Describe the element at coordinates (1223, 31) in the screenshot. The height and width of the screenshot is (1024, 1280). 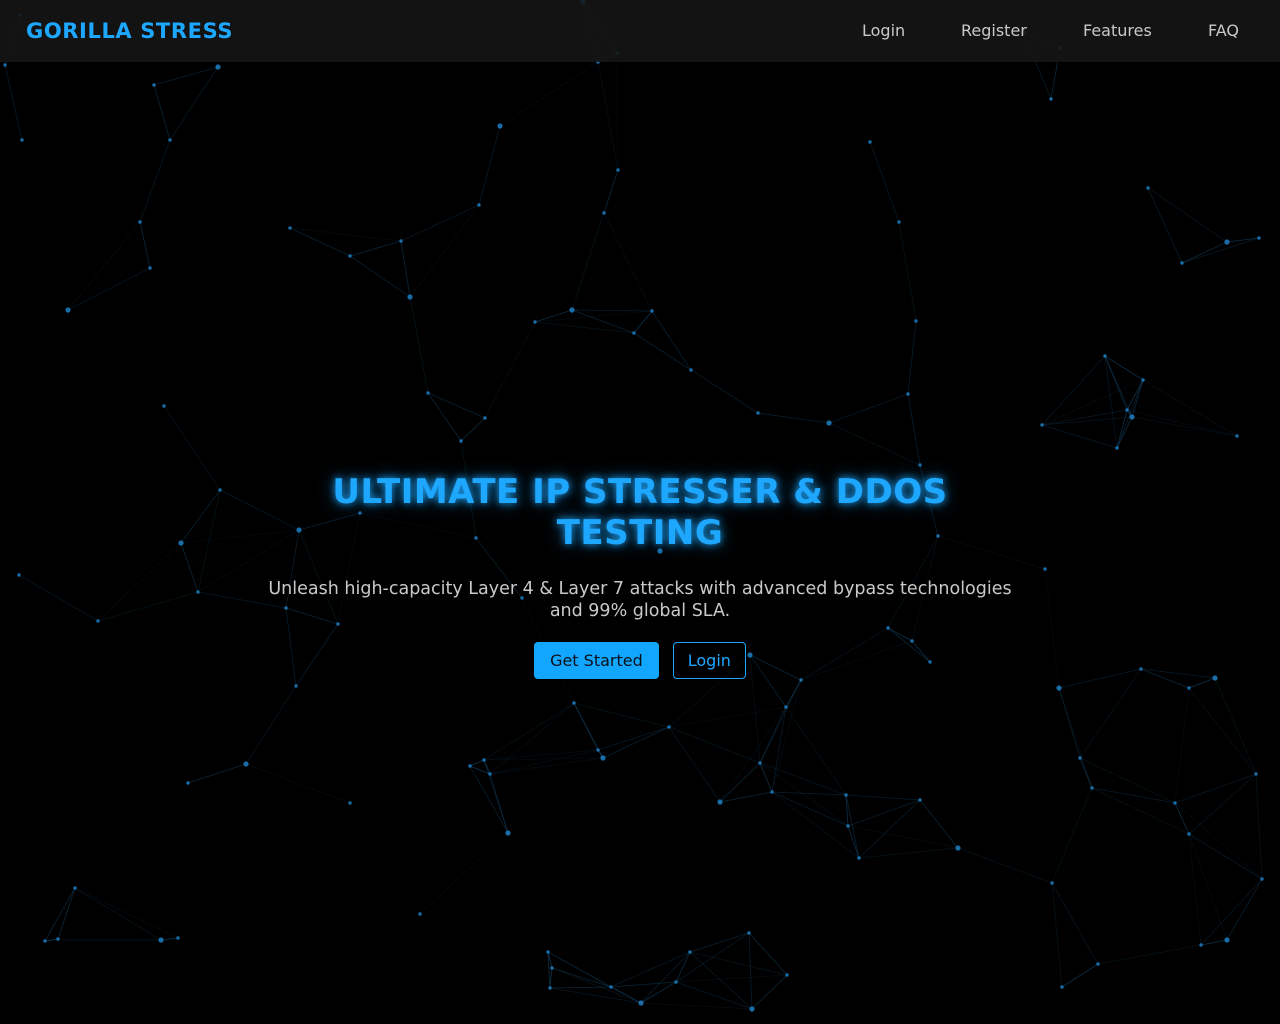
I see `nav-faq-link: FAQ` at that location.